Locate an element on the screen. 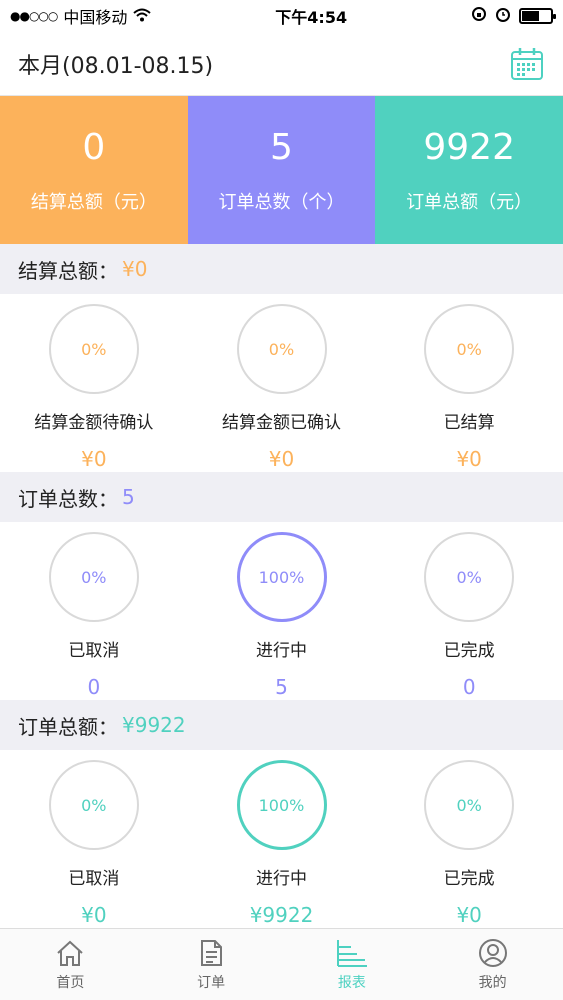  summary-value: 9922 is located at coordinates (469, 147).